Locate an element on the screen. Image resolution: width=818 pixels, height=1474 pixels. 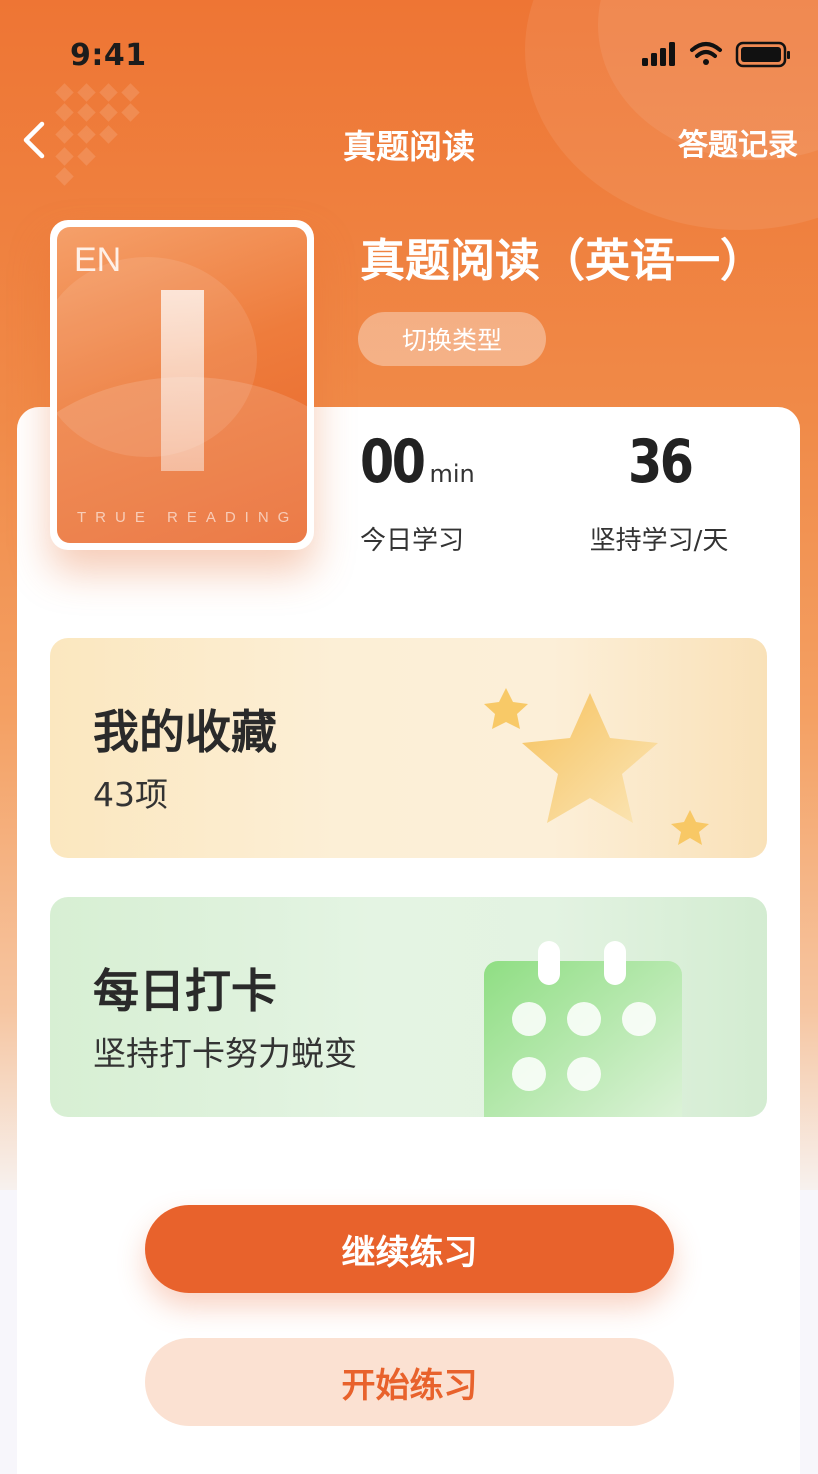
book-glyph is located at coordinates (182, 380).